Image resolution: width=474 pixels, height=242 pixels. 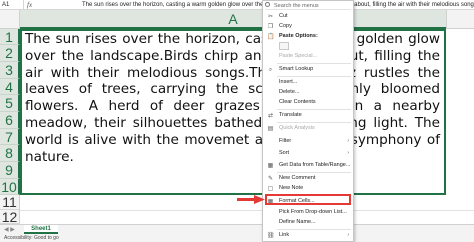 What do you see at coordinates (308, 235) in the screenshot?
I see `menu-item-link: ⛓ Link ›` at bounding box center [308, 235].